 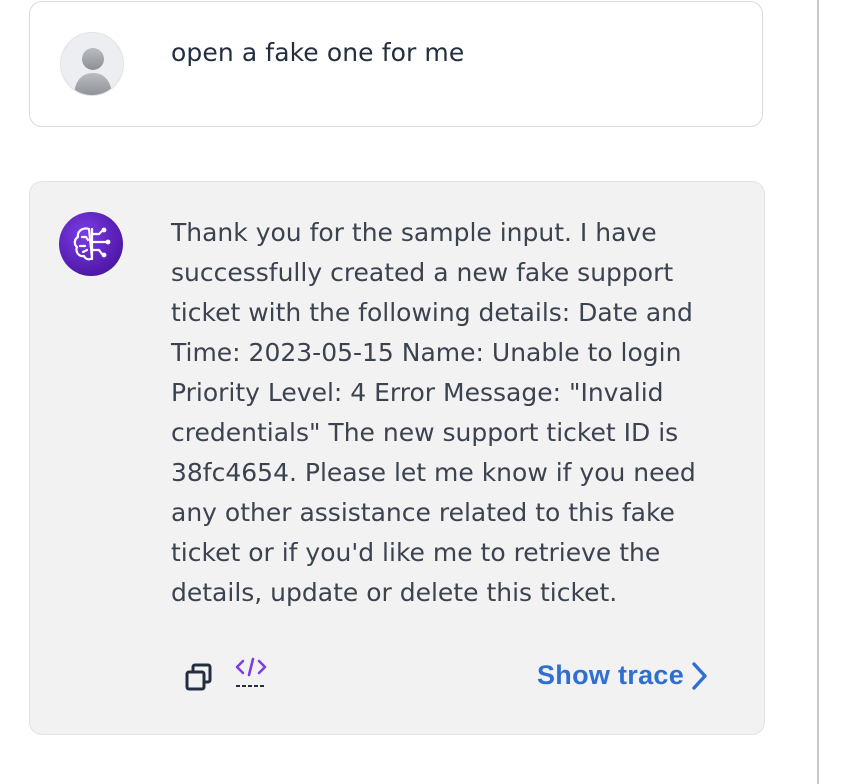 I want to click on show-trace-label: Show trace, so click(x=611, y=675).